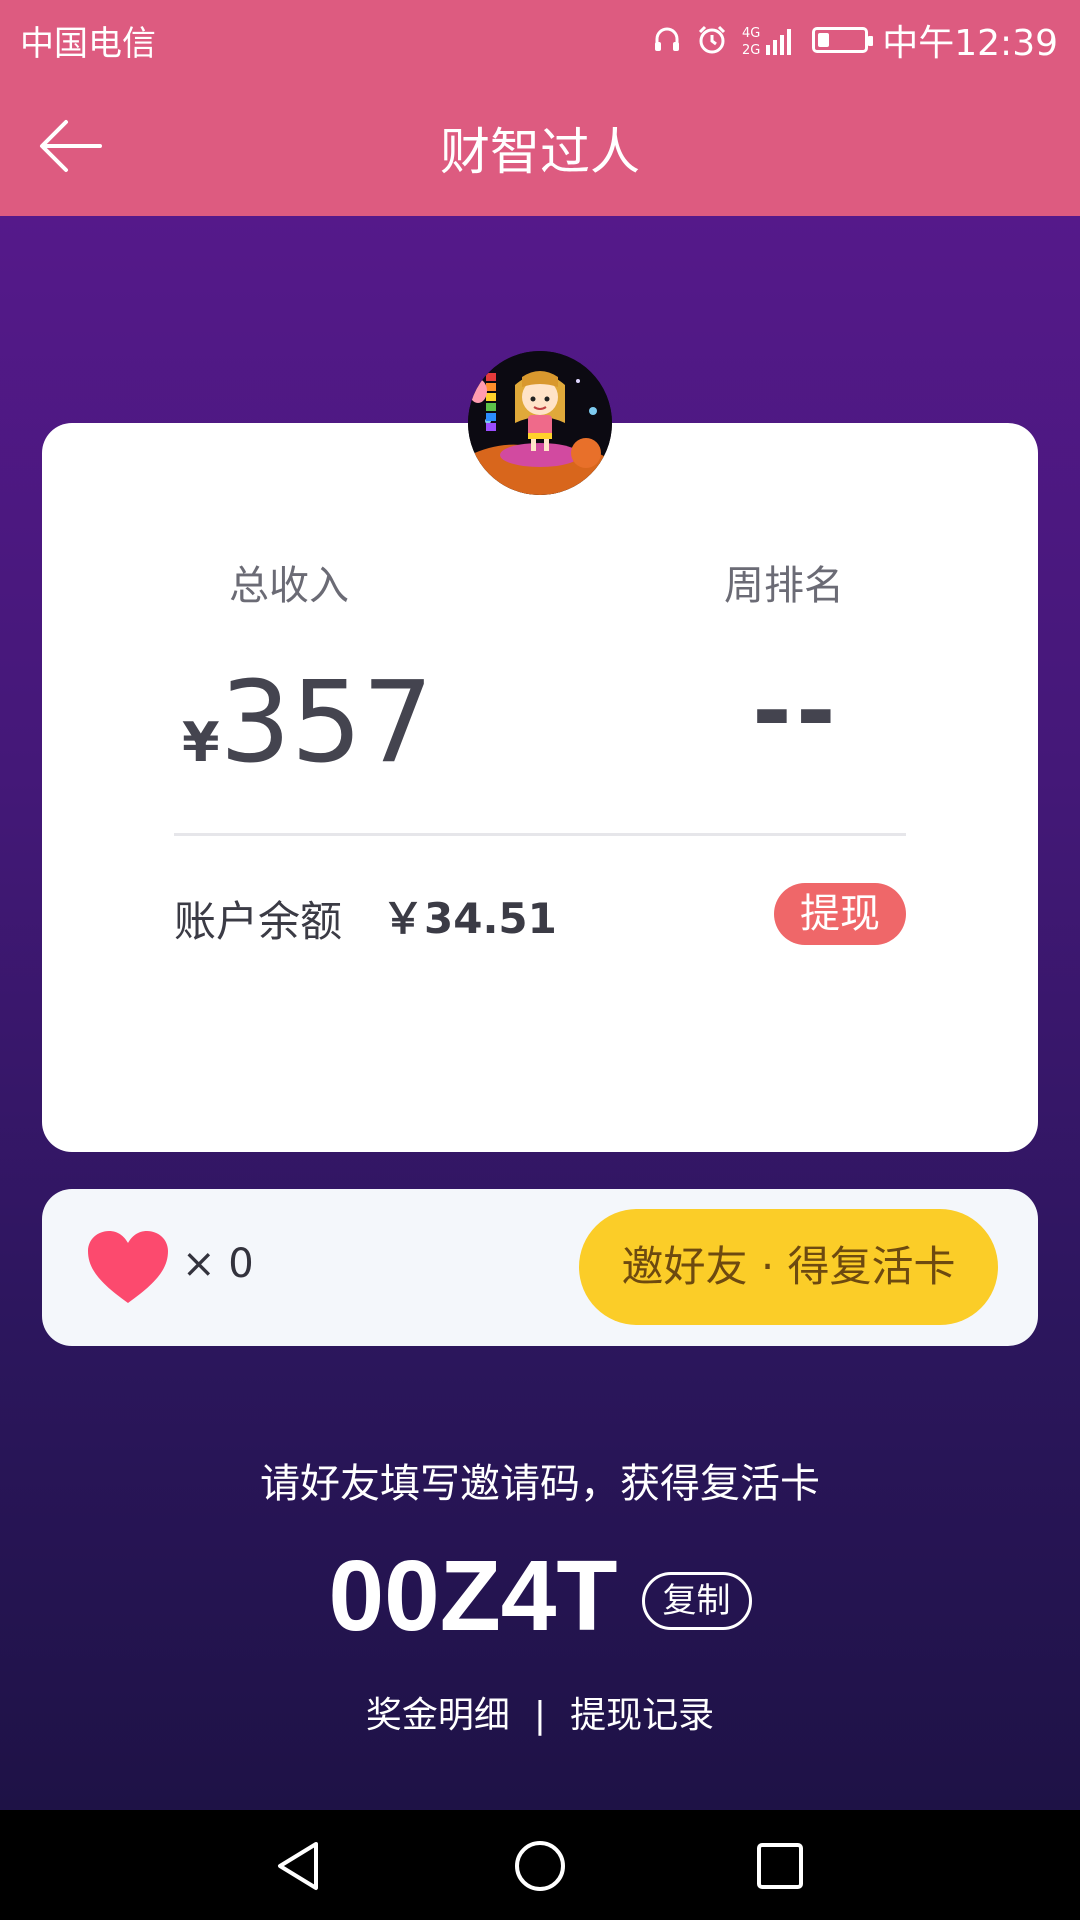  Describe the element at coordinates (300, 1866) in the screenshot. I see `triangle-back-icon` at that location.